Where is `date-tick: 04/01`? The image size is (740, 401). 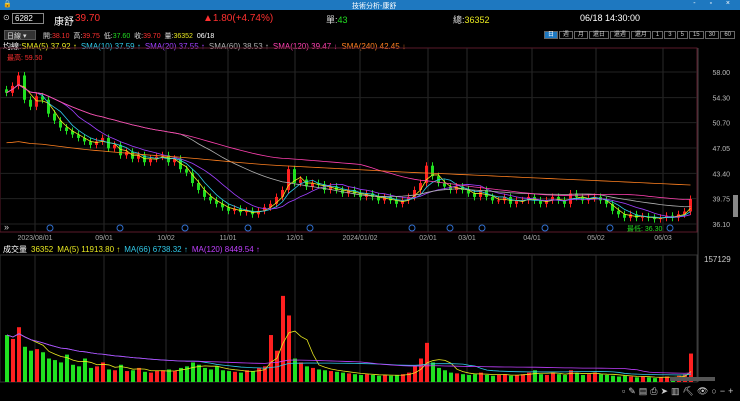 date-tick: 04/01 is located at coordinates (532, 238).